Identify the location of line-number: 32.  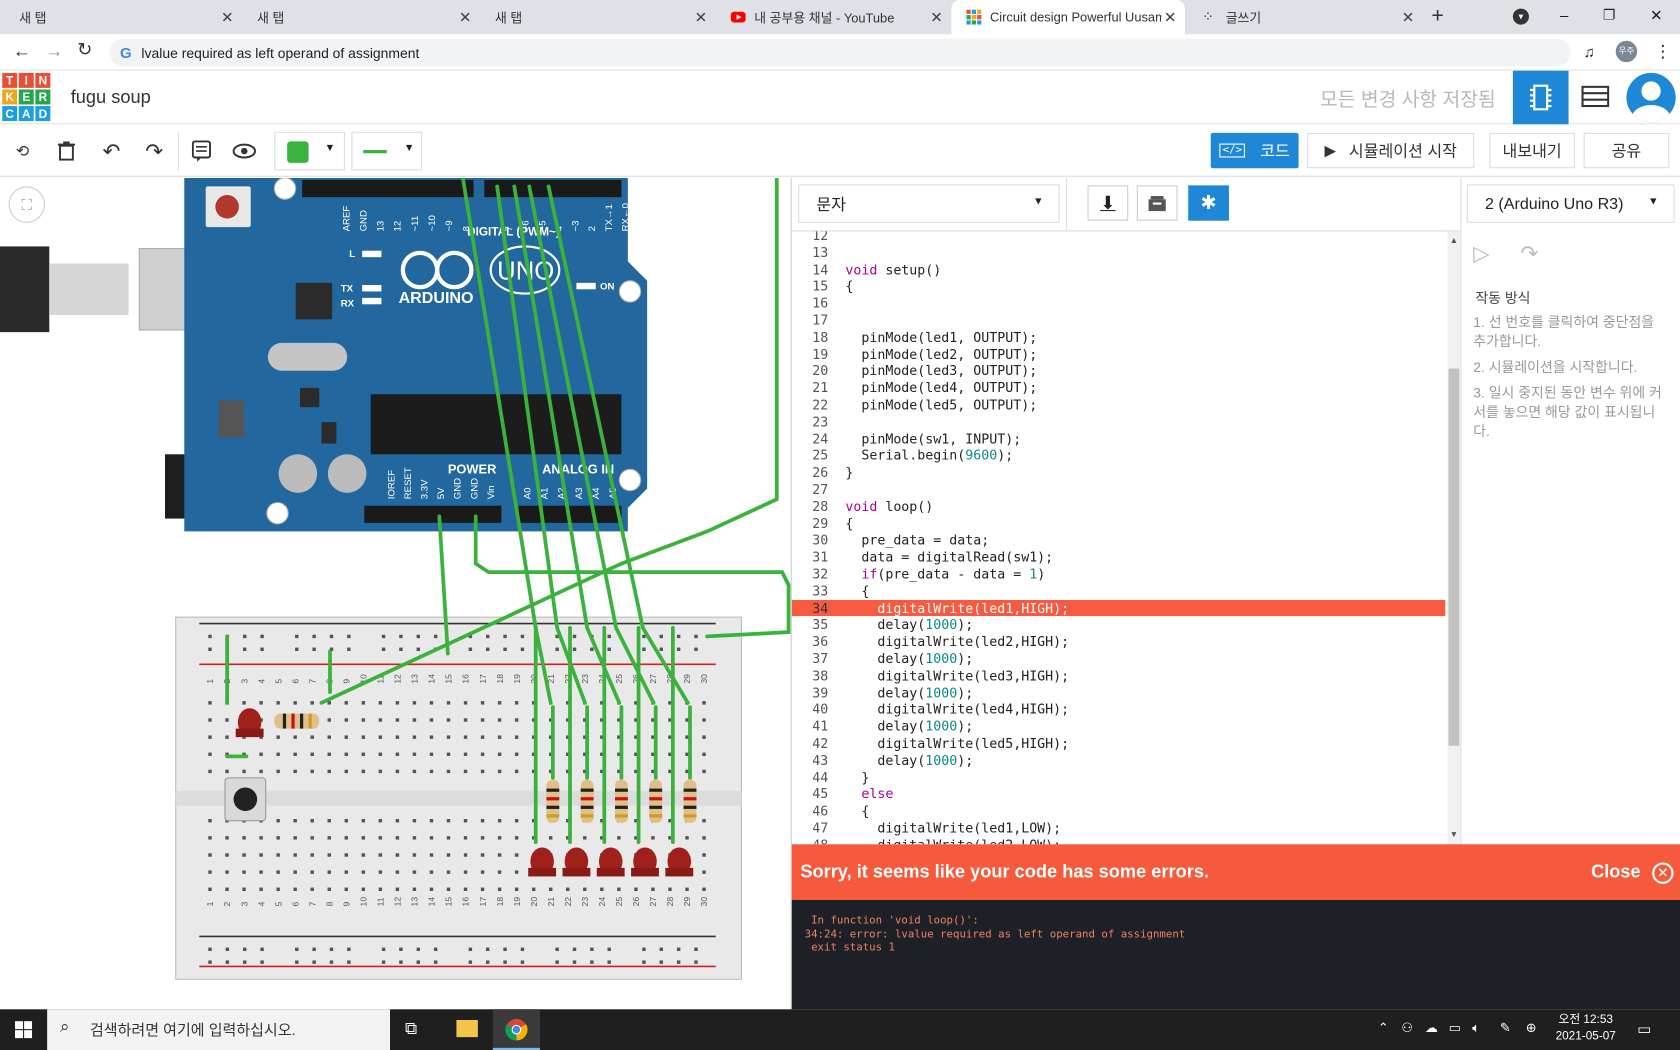
(810, 574).